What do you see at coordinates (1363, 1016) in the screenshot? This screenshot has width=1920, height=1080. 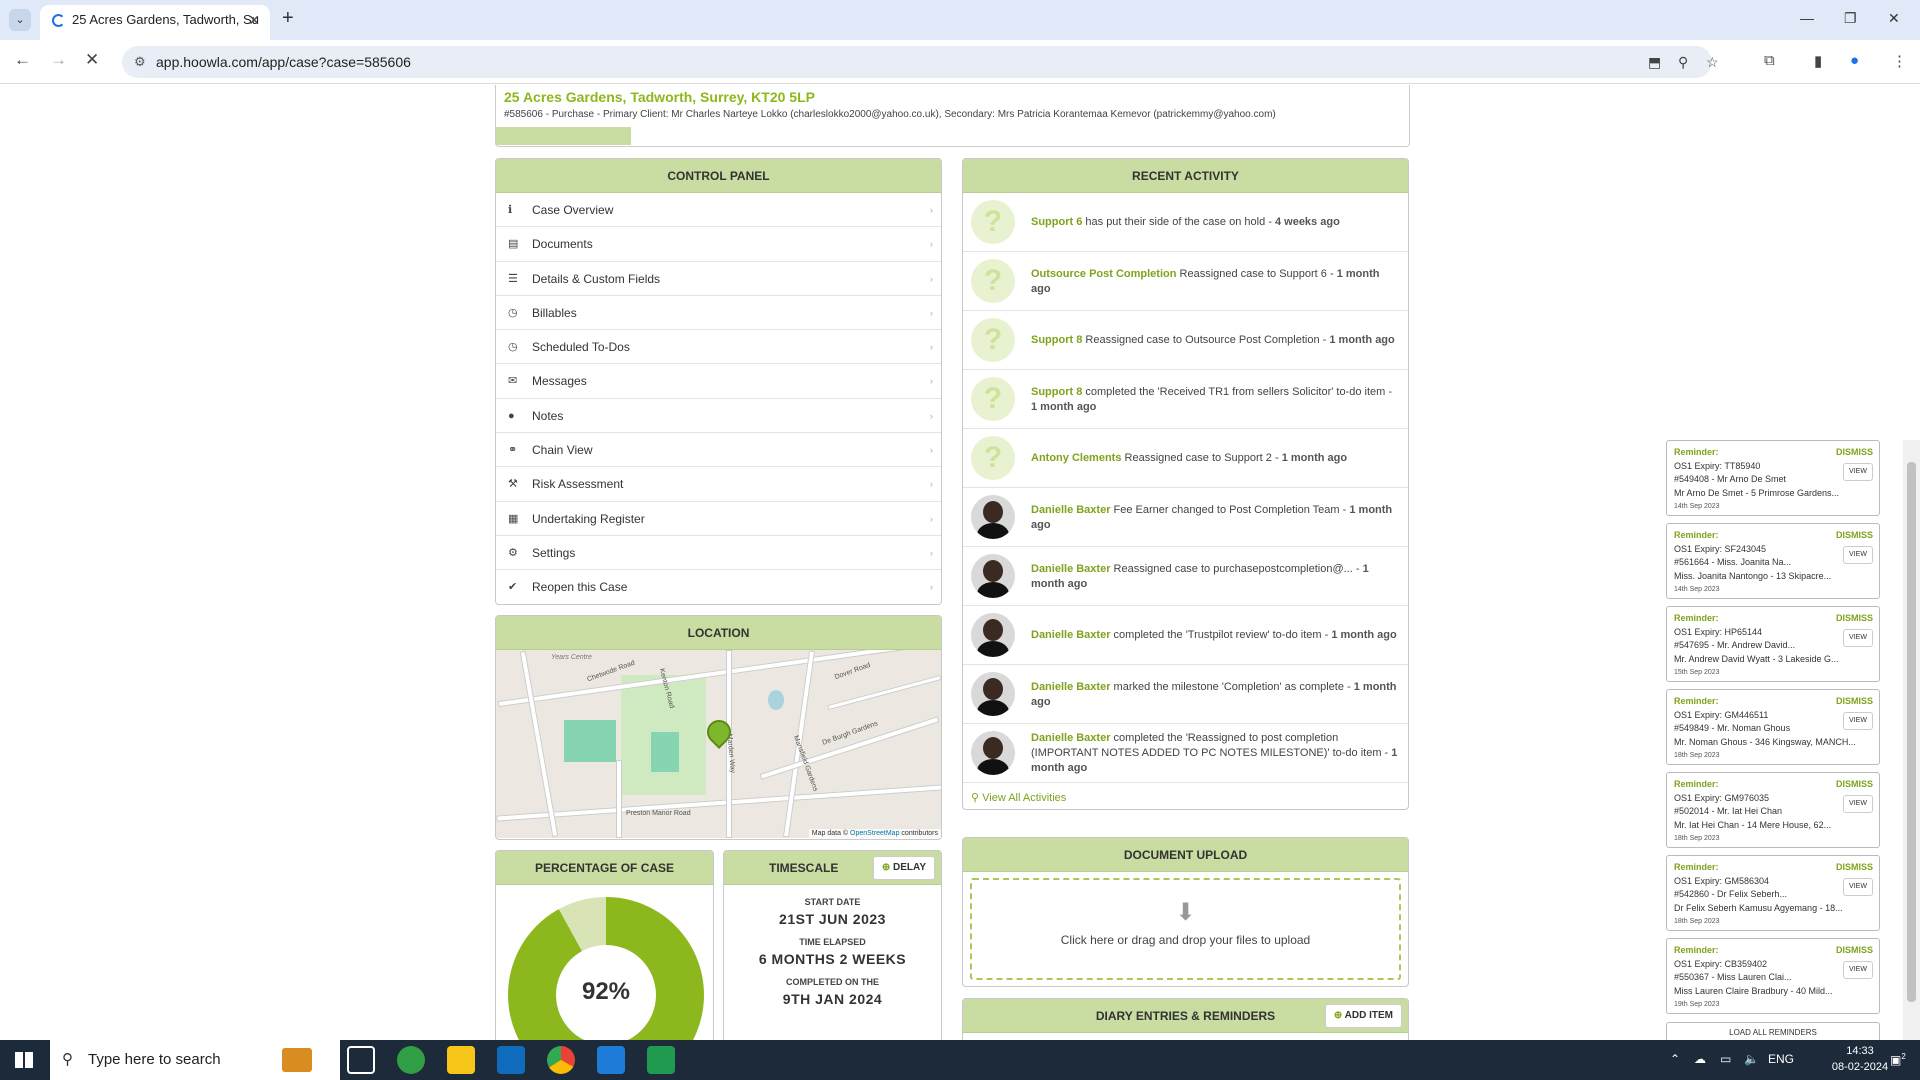 I see `add-item-button: ⊕ ADD ITEM` at bounding box center [1363, 1016].